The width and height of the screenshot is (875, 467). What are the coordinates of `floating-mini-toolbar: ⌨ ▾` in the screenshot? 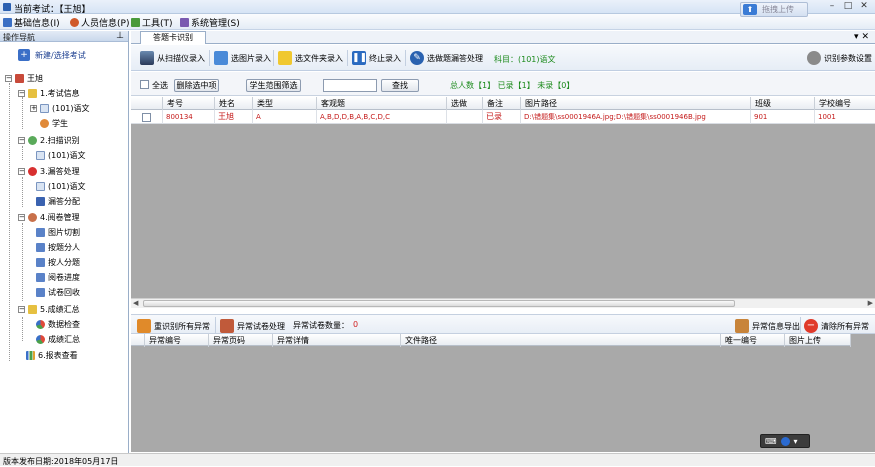 It's located at (785, 441).